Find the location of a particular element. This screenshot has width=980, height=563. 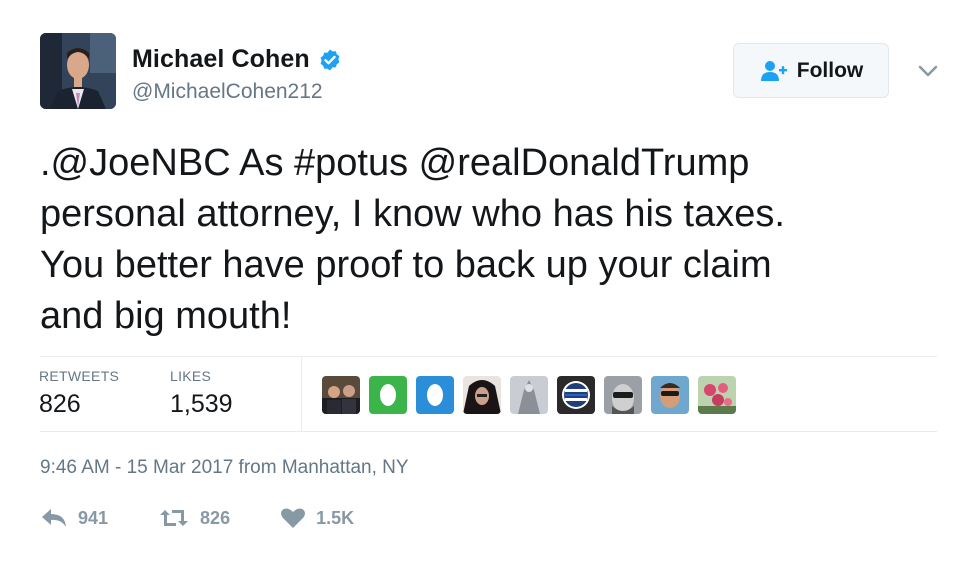

tweet-actions: 941 826 1.5K is located at coordinates (222, 518).